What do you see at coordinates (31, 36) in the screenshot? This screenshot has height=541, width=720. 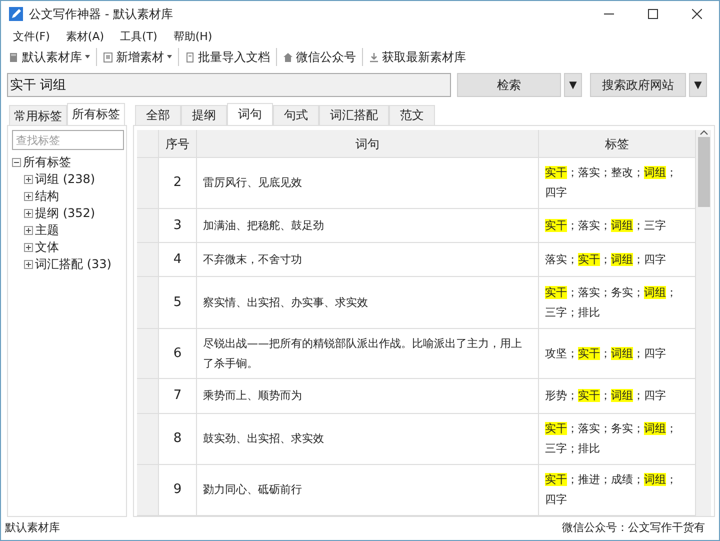 I see `menu-item: 文件(F)` at bounding box center [31, 36].